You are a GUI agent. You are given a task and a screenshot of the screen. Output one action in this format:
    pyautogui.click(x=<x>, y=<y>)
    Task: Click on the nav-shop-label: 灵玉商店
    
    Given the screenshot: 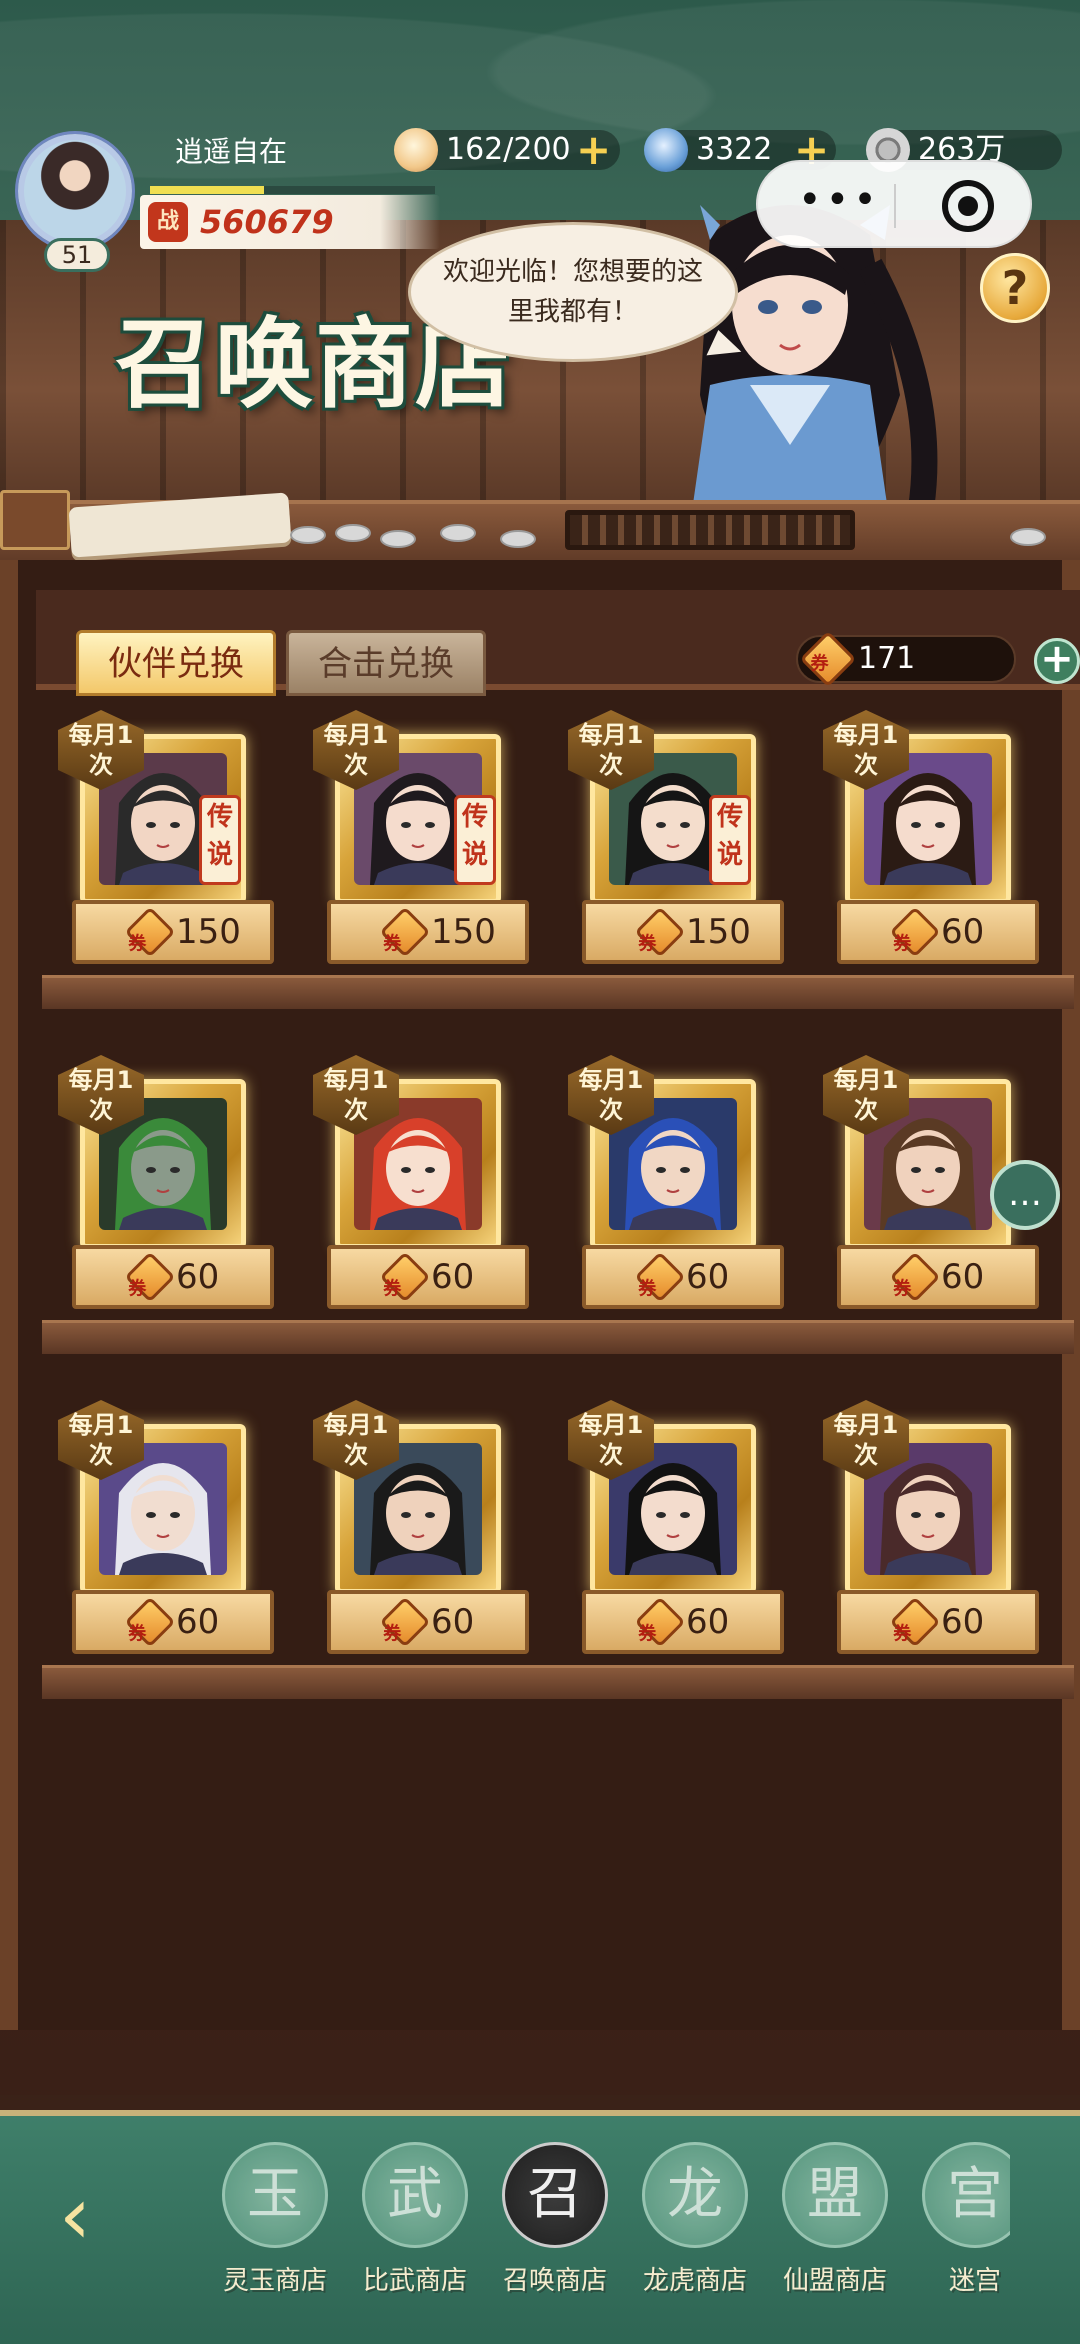 What is the action you would take?
    pyautogui.click(x=274, y=2281)
    